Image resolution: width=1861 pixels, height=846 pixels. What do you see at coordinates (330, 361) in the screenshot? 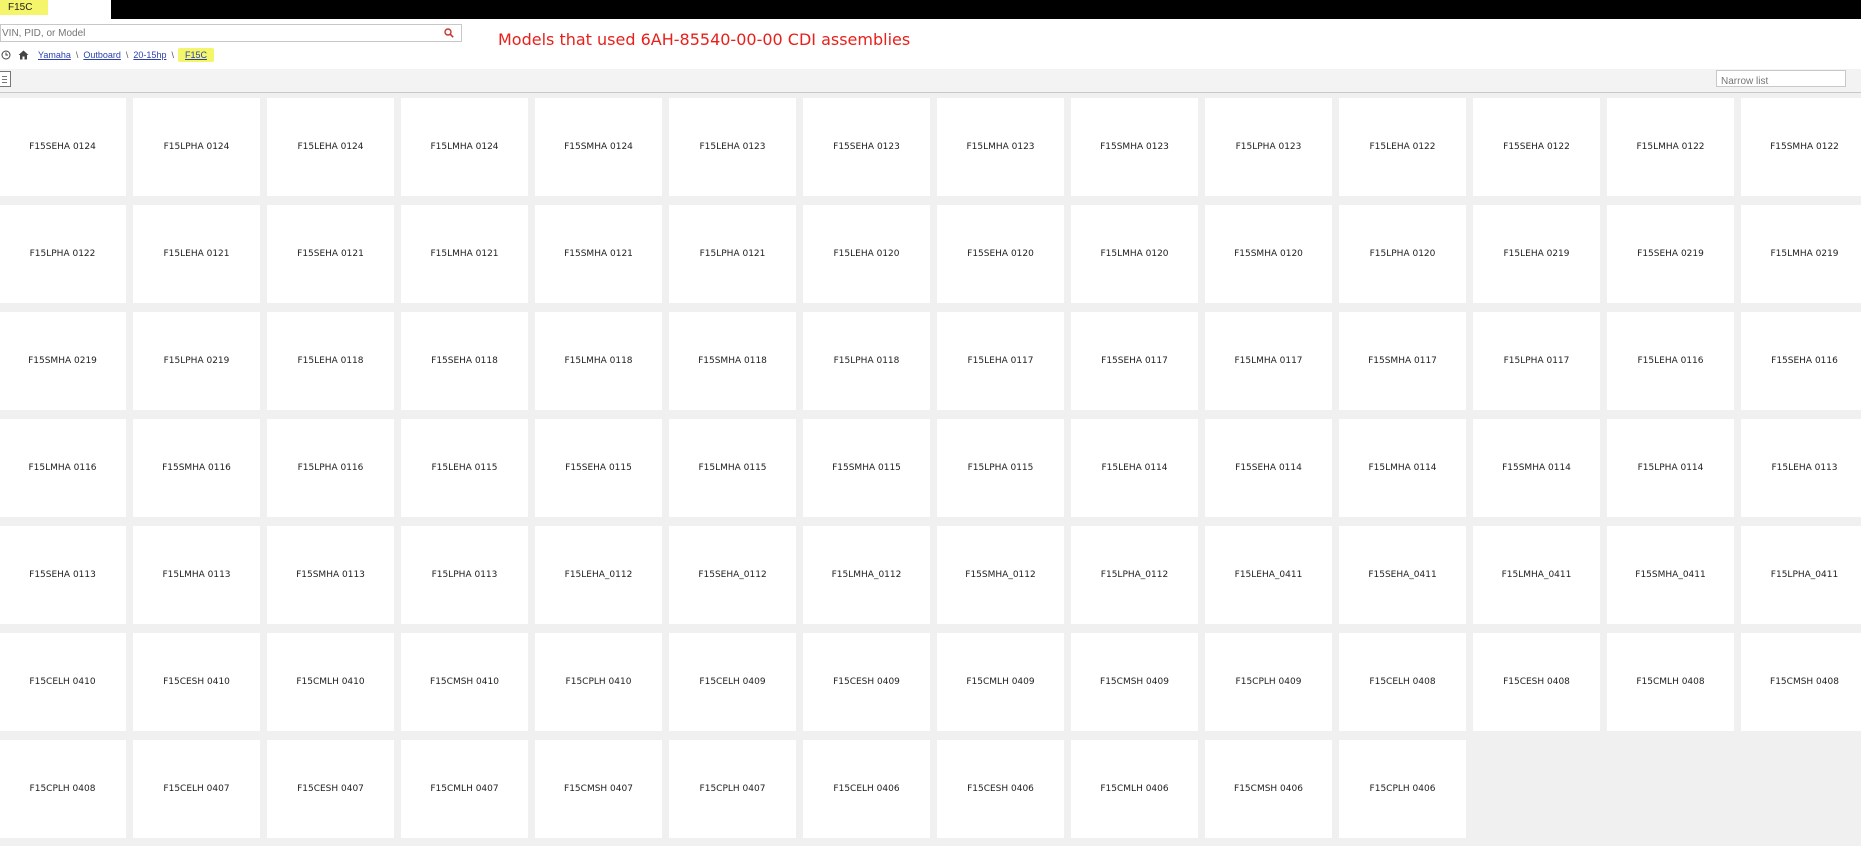
I see `model-card: F15LEHA 0118` at bounding box center [330, 361].